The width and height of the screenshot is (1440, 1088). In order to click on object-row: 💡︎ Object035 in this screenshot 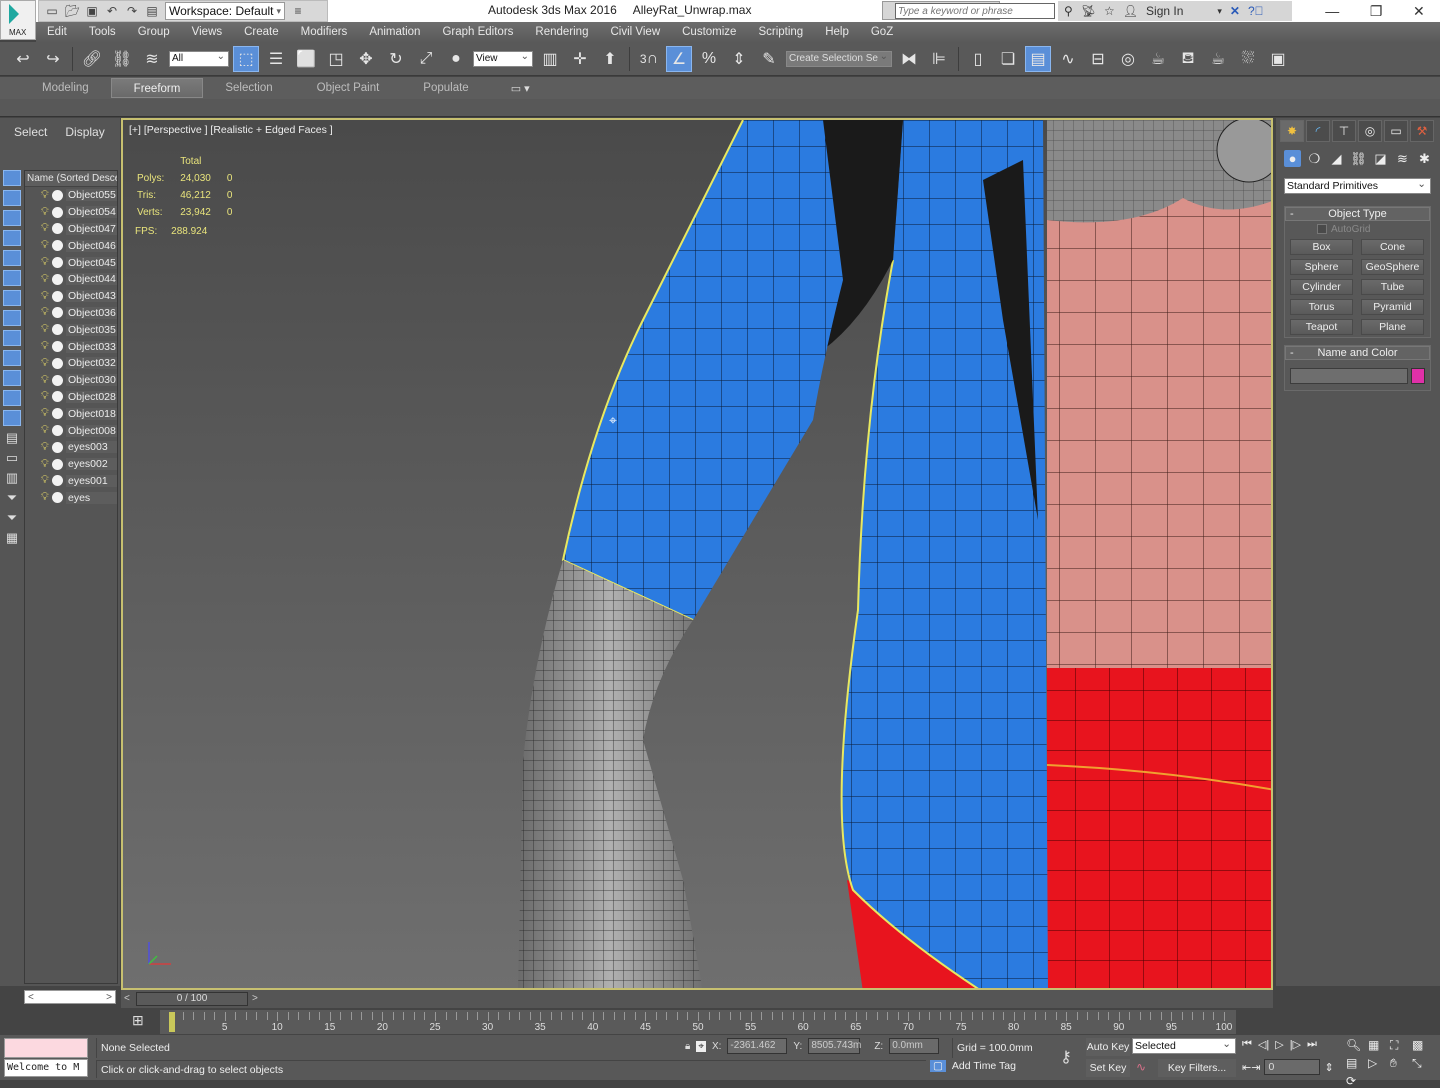, I will do `click(71, 329)`.